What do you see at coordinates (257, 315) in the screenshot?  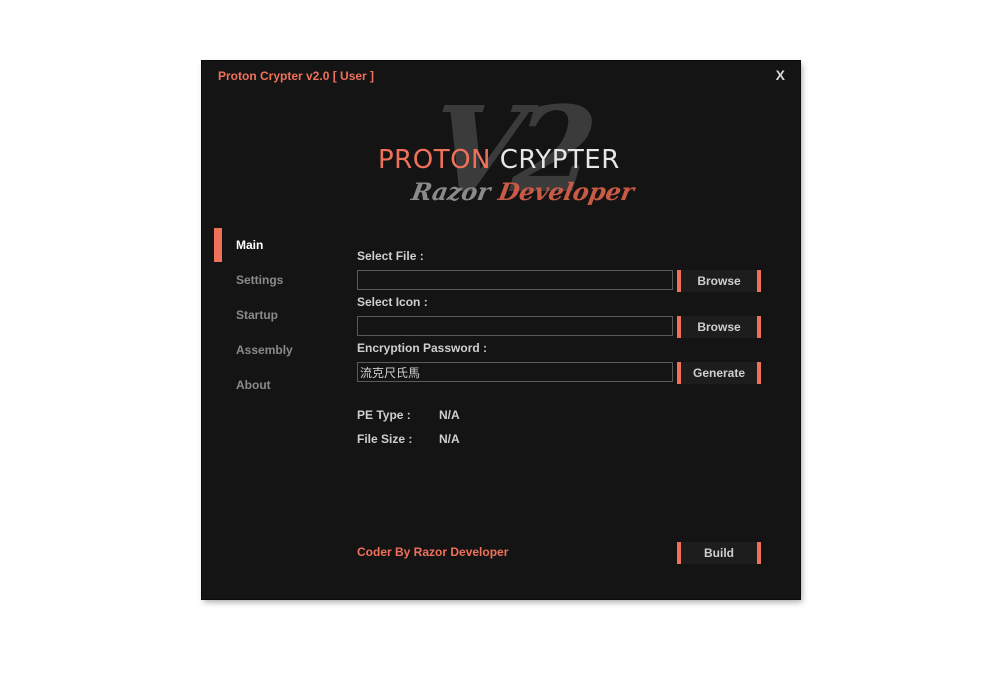 I see `sidebar-item-startup: Startup` at bounding box center [257, 315].